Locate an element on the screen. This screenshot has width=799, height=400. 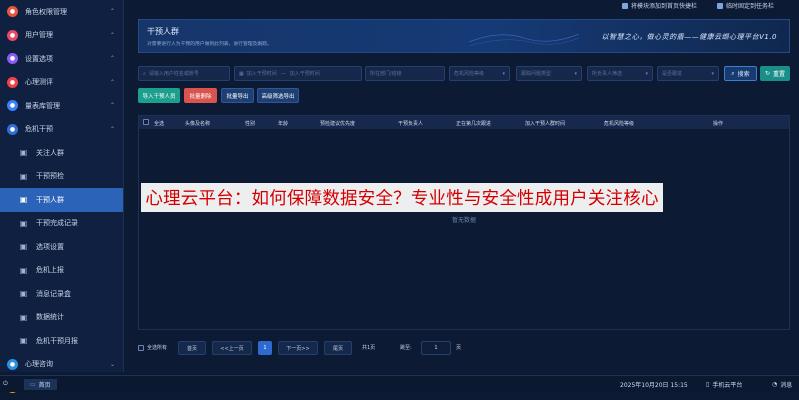
empty-state: 暂无数据 is located at coordinates (463, 220).